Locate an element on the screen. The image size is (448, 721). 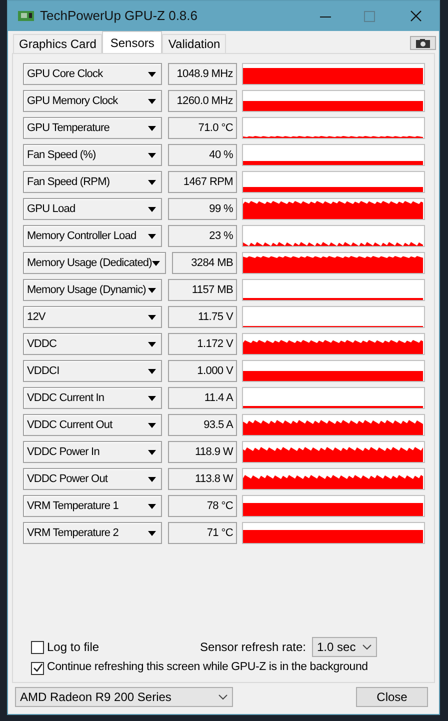
sensor-value: 1048.9 MHz is located at coordinates (202, 74).